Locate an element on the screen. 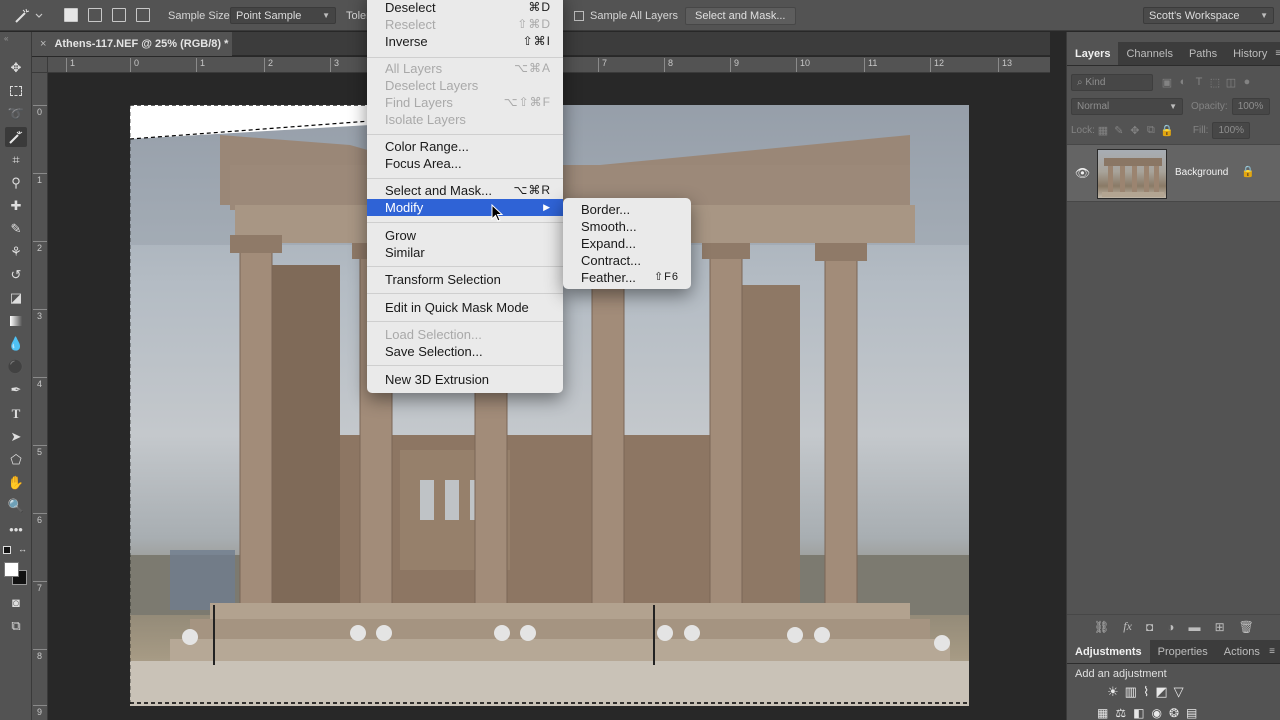  tab-paths: Paths is located at coordinates (1203, 53).